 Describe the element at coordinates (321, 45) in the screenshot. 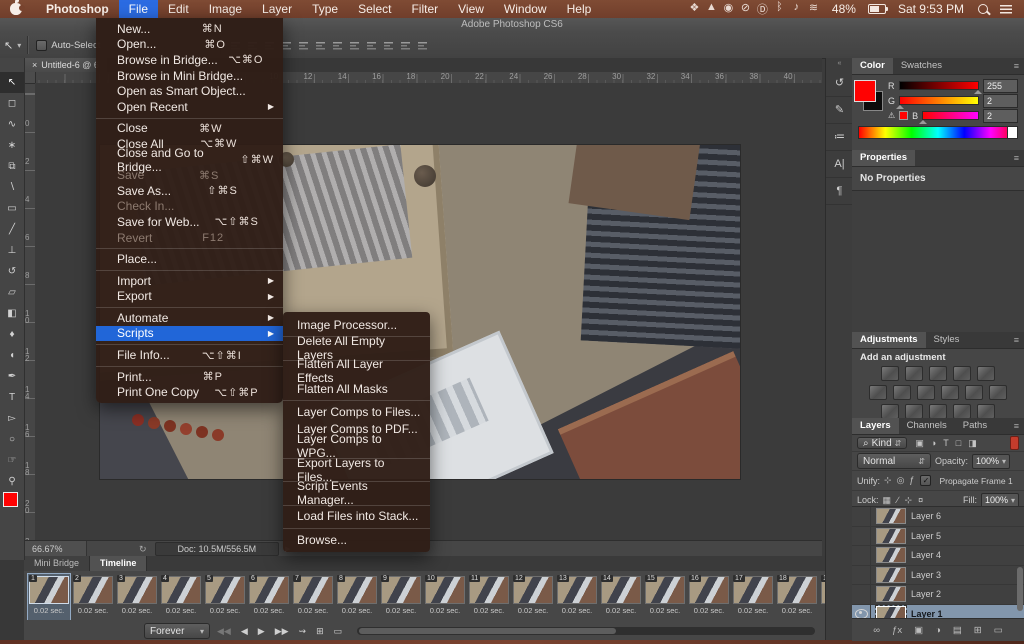

I see `align-right-icon` at that location.